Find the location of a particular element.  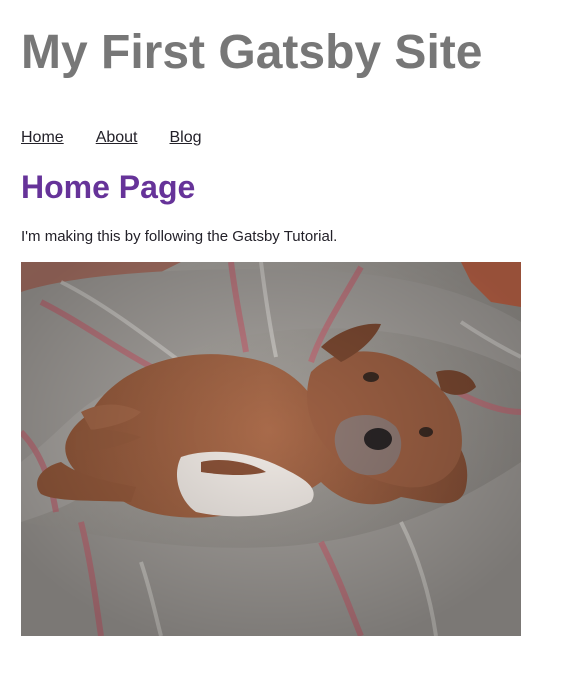

nav-link-blog: Blog is located at coordinates (186, 137).